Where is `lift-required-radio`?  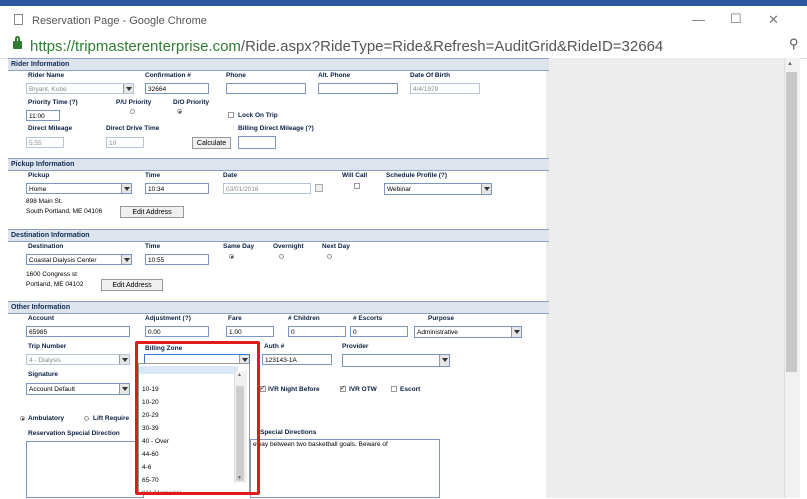 lift-required-radio is located at coordinates (86, 418).